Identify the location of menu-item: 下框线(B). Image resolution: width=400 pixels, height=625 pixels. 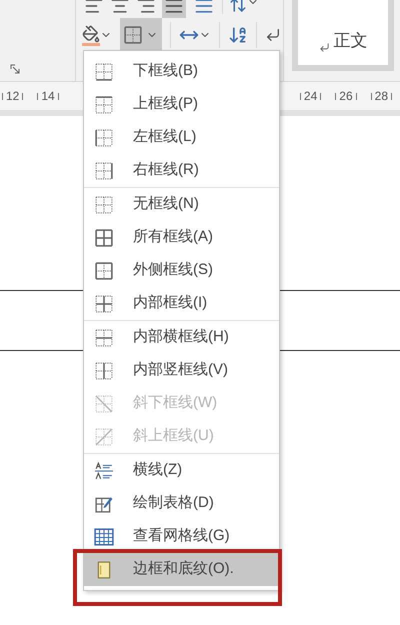
(181, 71).